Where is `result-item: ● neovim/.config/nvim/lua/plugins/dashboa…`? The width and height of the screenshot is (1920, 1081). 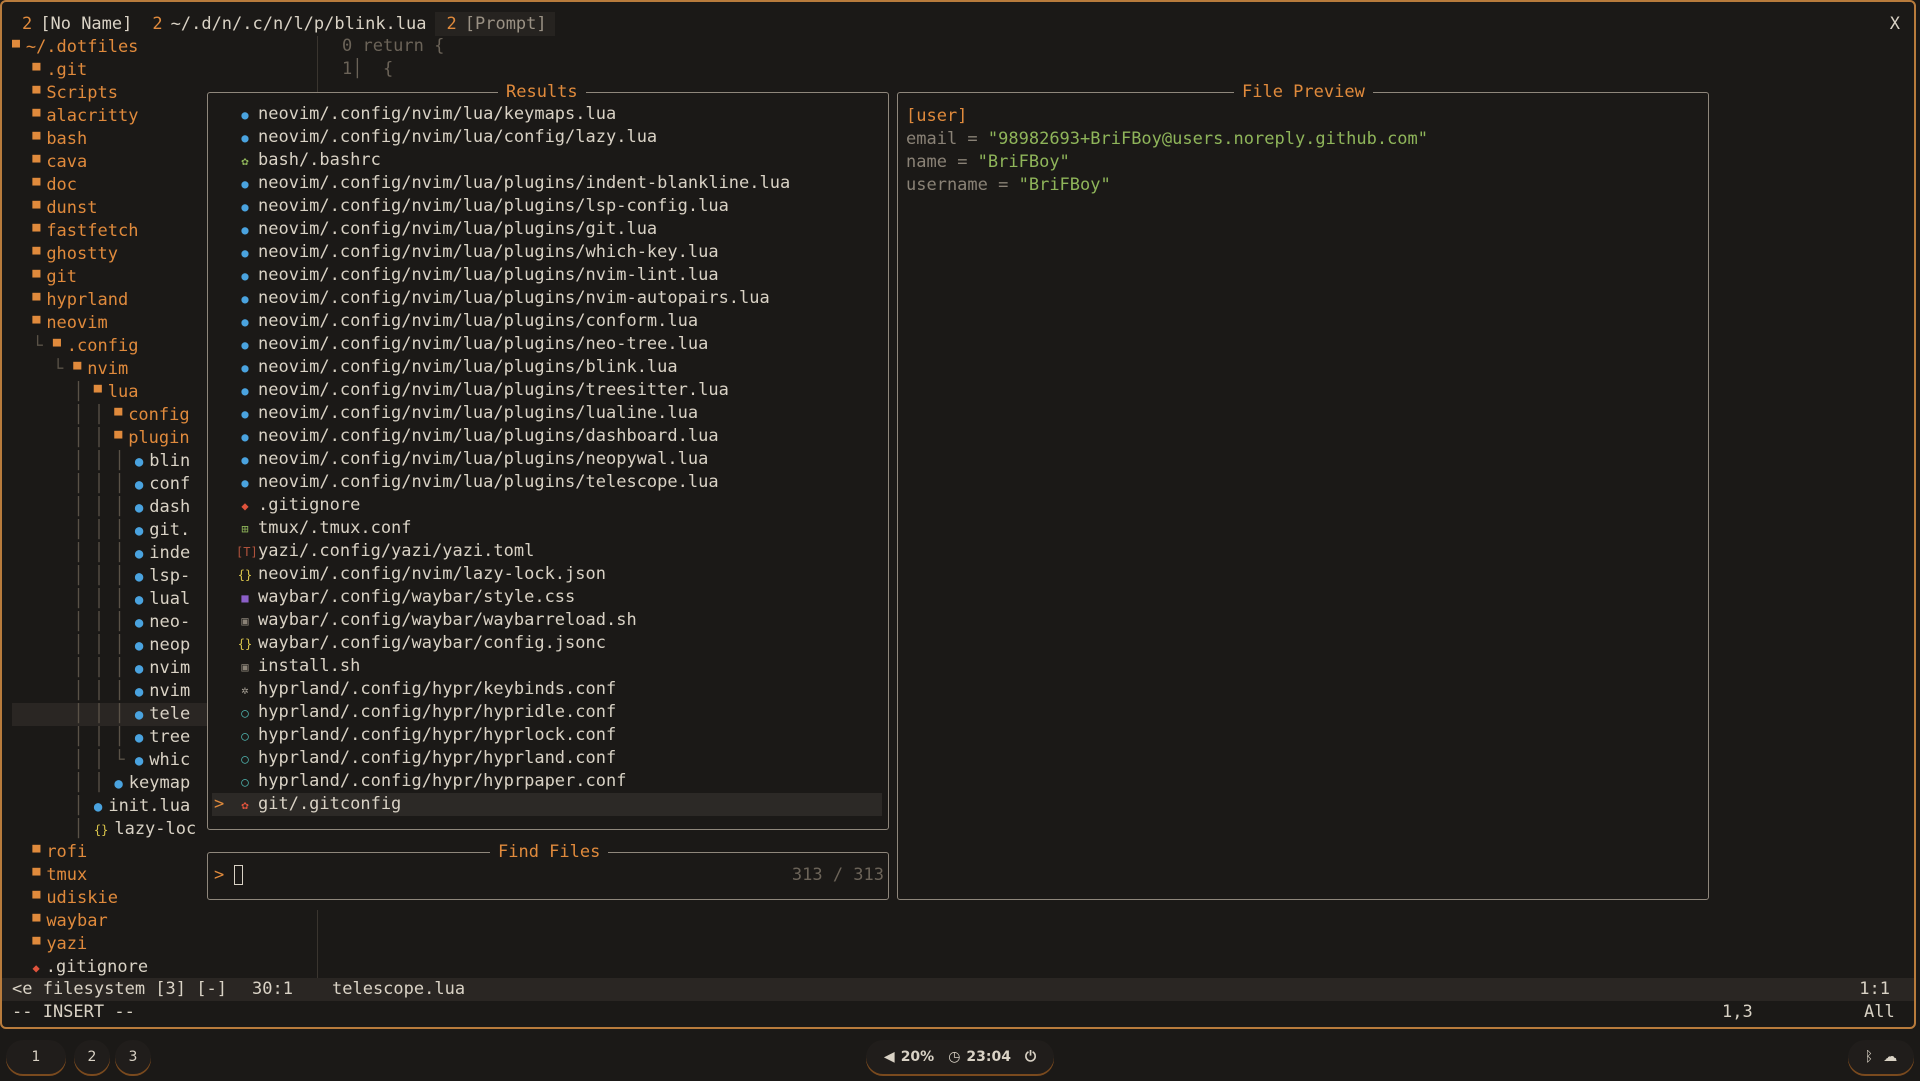
result-item: ● neovim/.config/nvim/lua/plugins/dashboa… is located at coordinates (547, 436).